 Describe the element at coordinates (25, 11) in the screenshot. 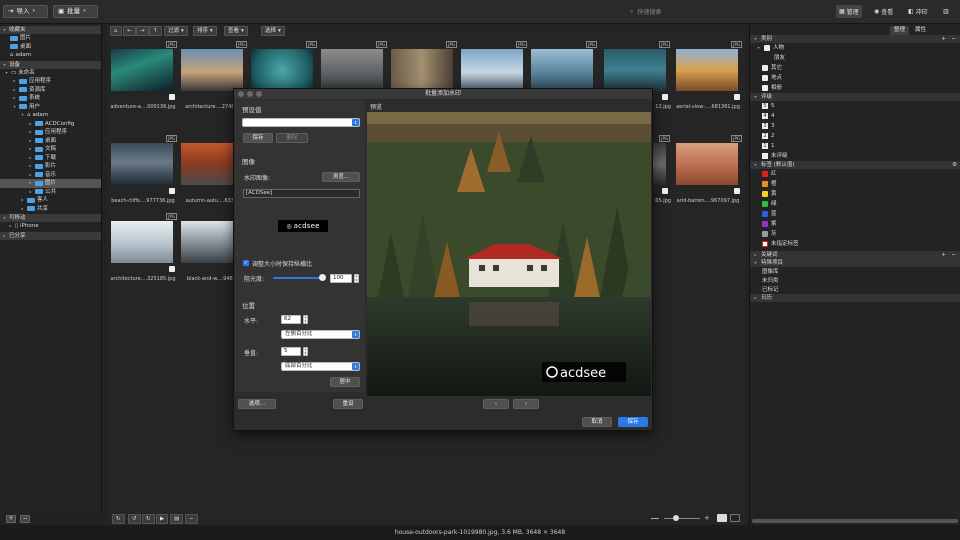

I see `import-button: ⇥ 导入 ▾` at that location.